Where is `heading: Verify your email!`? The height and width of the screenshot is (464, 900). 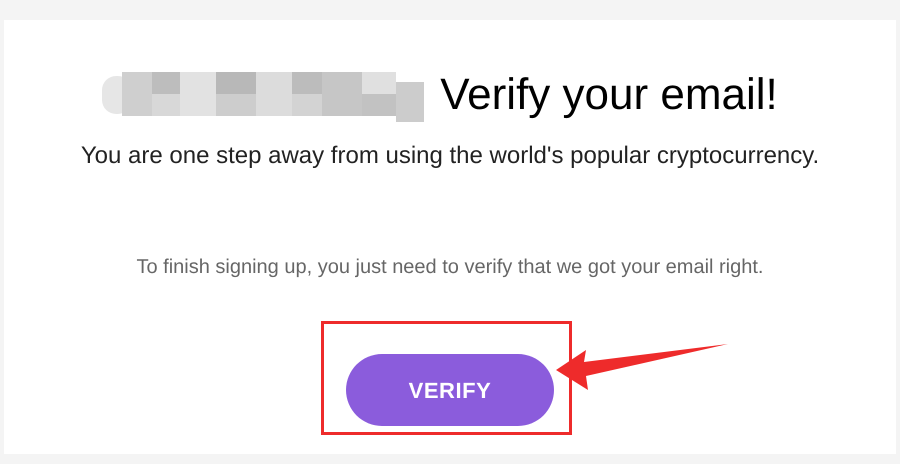 heading: Verify your email! is located at coordinates (609, 95).